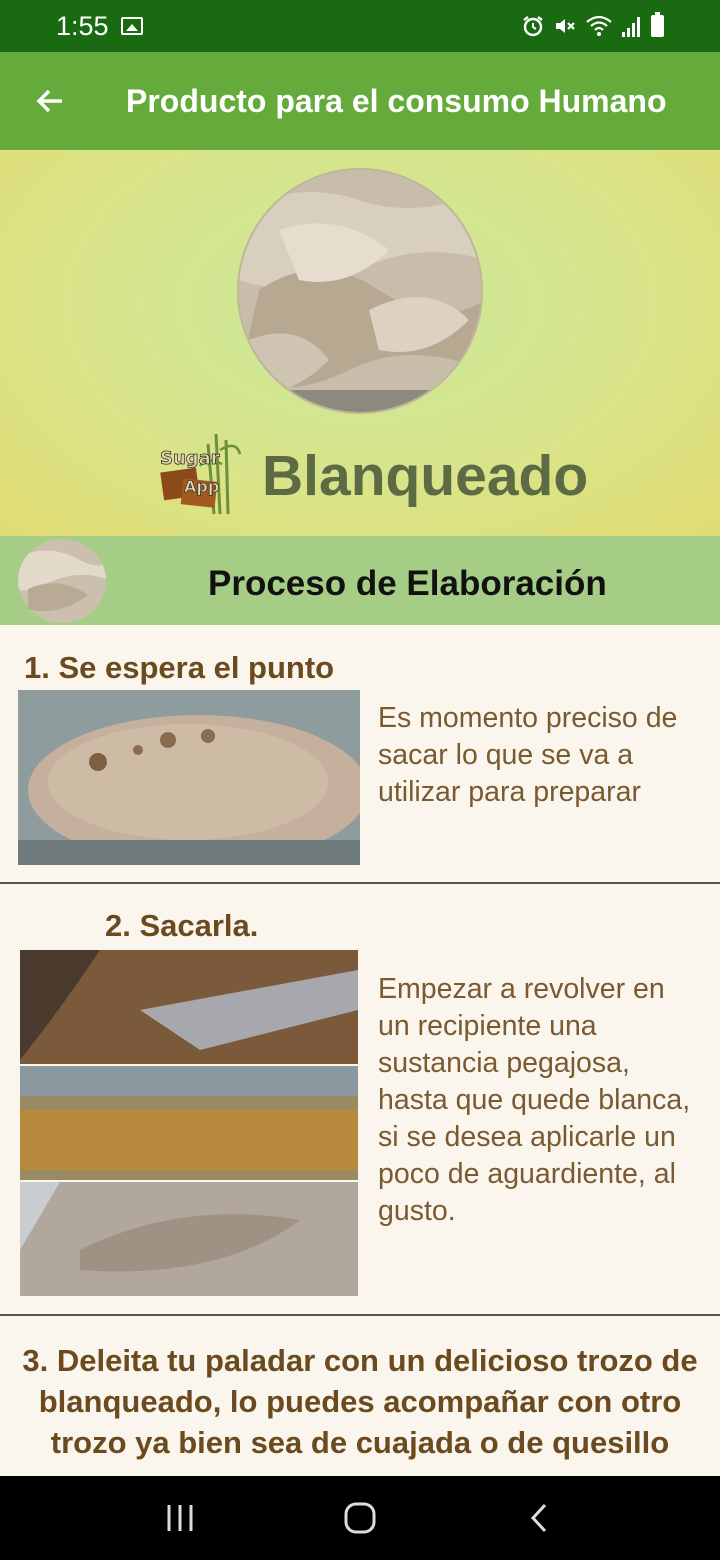 The height and width of the screenshot is (1560, 720). I want to click on back-nav-button, so click(540, 1518).